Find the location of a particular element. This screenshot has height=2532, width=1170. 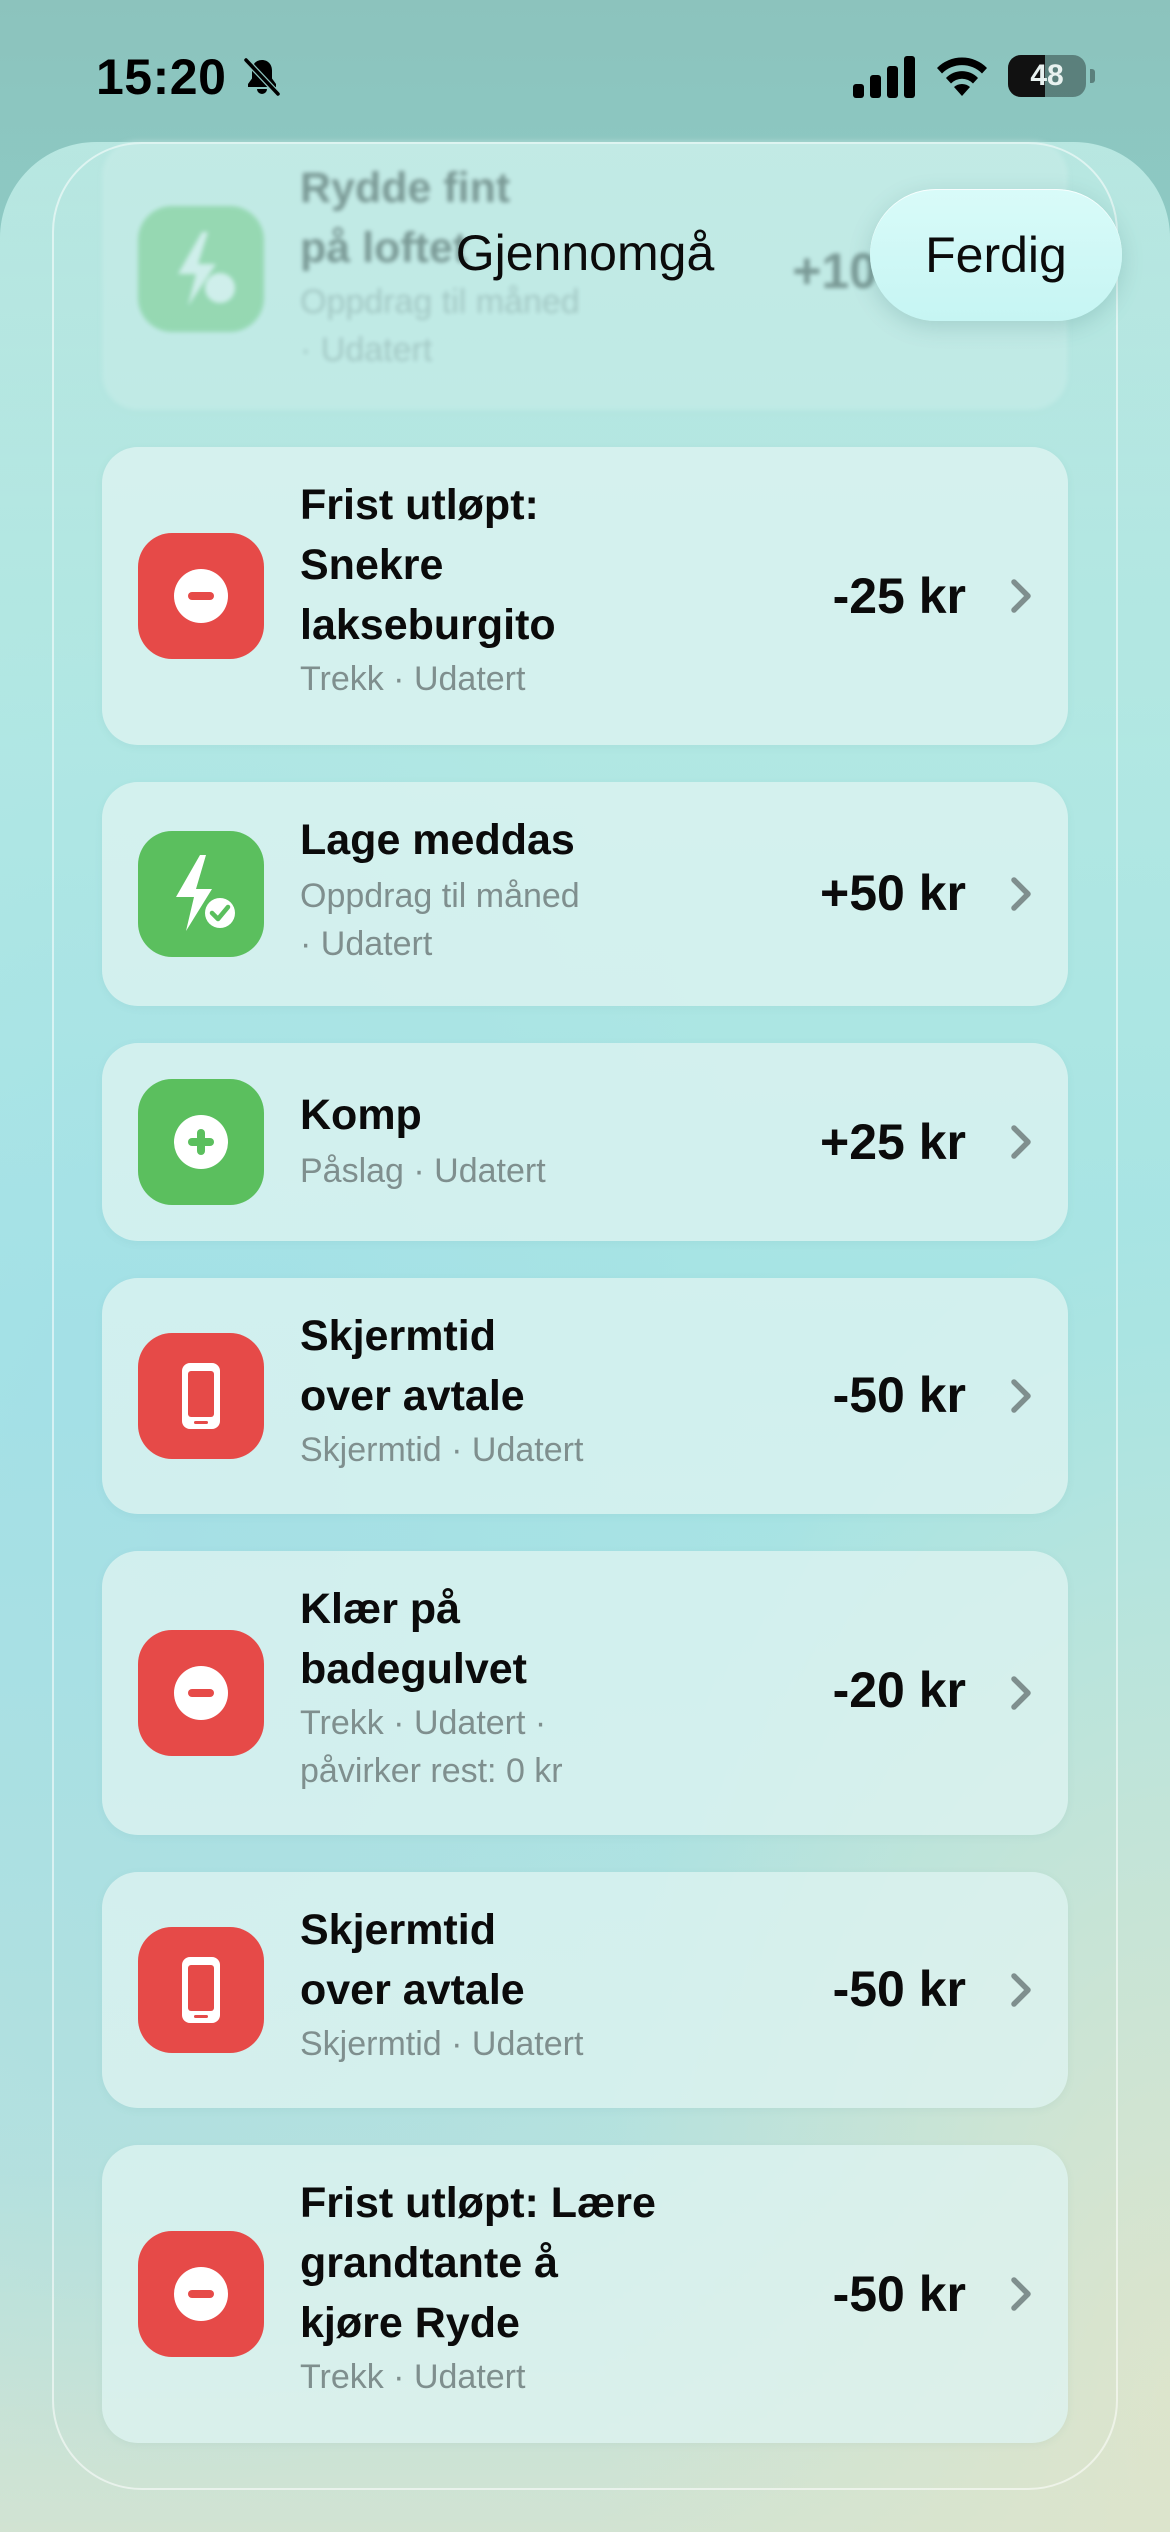

item-title-line: Frist utløpt: is located at coordinates (419, 505).